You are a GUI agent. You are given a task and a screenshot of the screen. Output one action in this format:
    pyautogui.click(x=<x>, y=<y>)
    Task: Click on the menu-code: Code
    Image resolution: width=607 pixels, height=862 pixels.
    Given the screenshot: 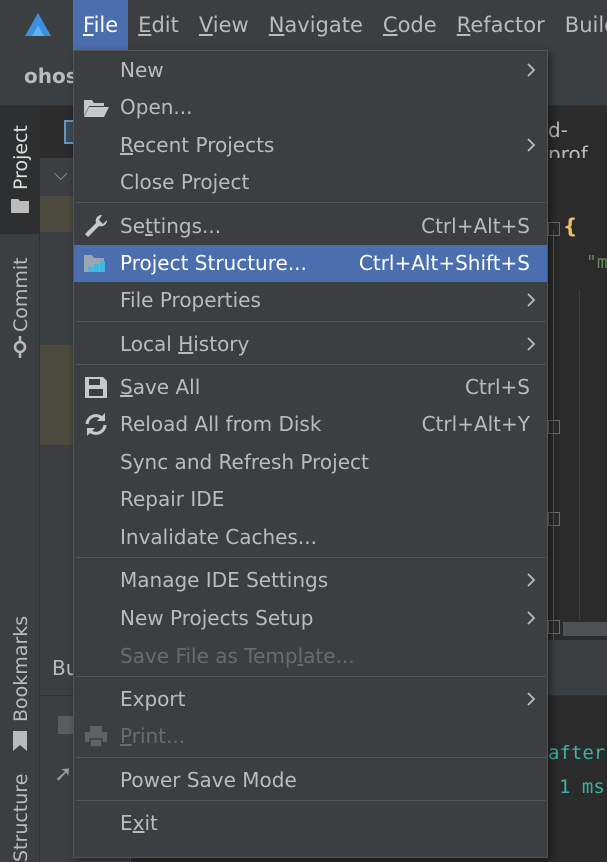 What is the action you would take?
    pyautogui.click(x=410, y=25)
    